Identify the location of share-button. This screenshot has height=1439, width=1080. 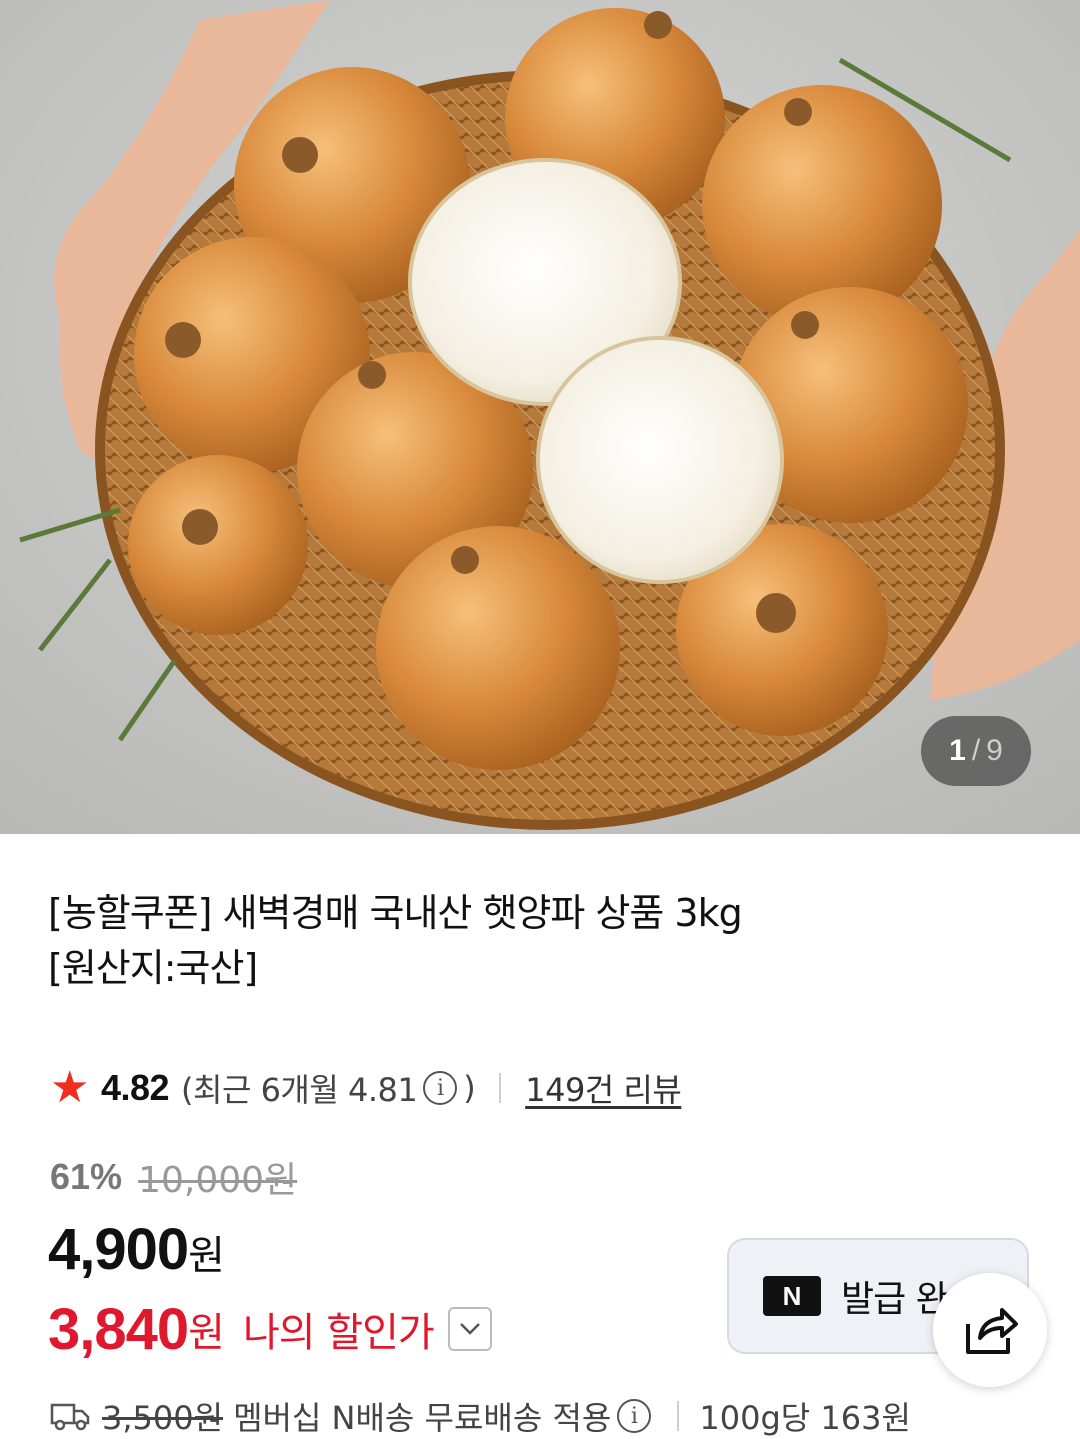
(990, 1330).